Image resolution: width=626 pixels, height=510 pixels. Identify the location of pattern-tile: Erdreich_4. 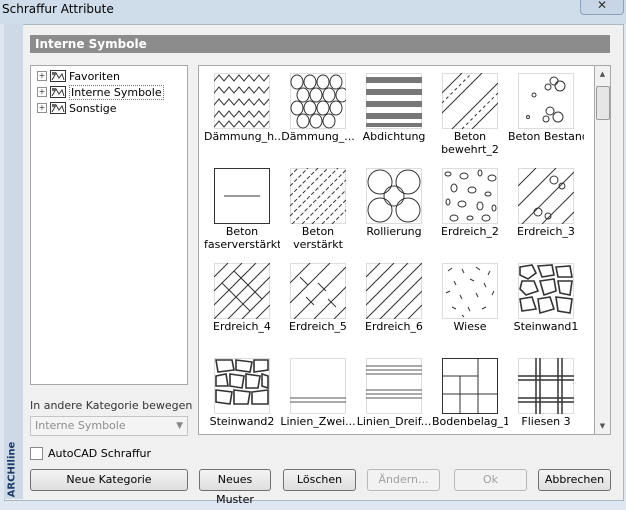
(242, 304).